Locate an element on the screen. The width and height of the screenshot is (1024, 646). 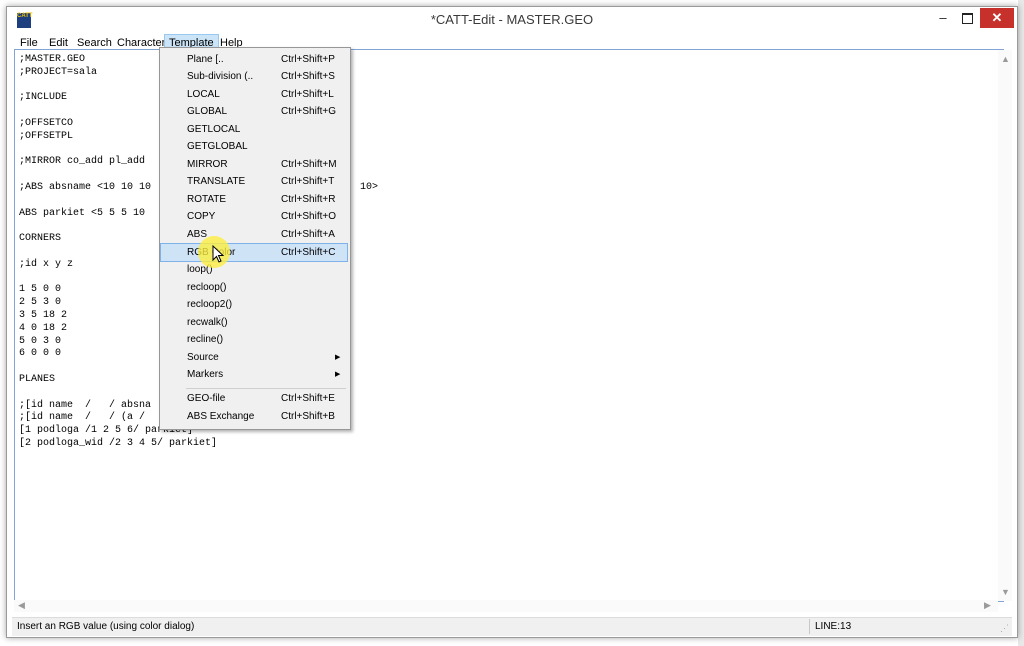
menu-item-label: ABS Exchange is located at coordinates (221, 416).